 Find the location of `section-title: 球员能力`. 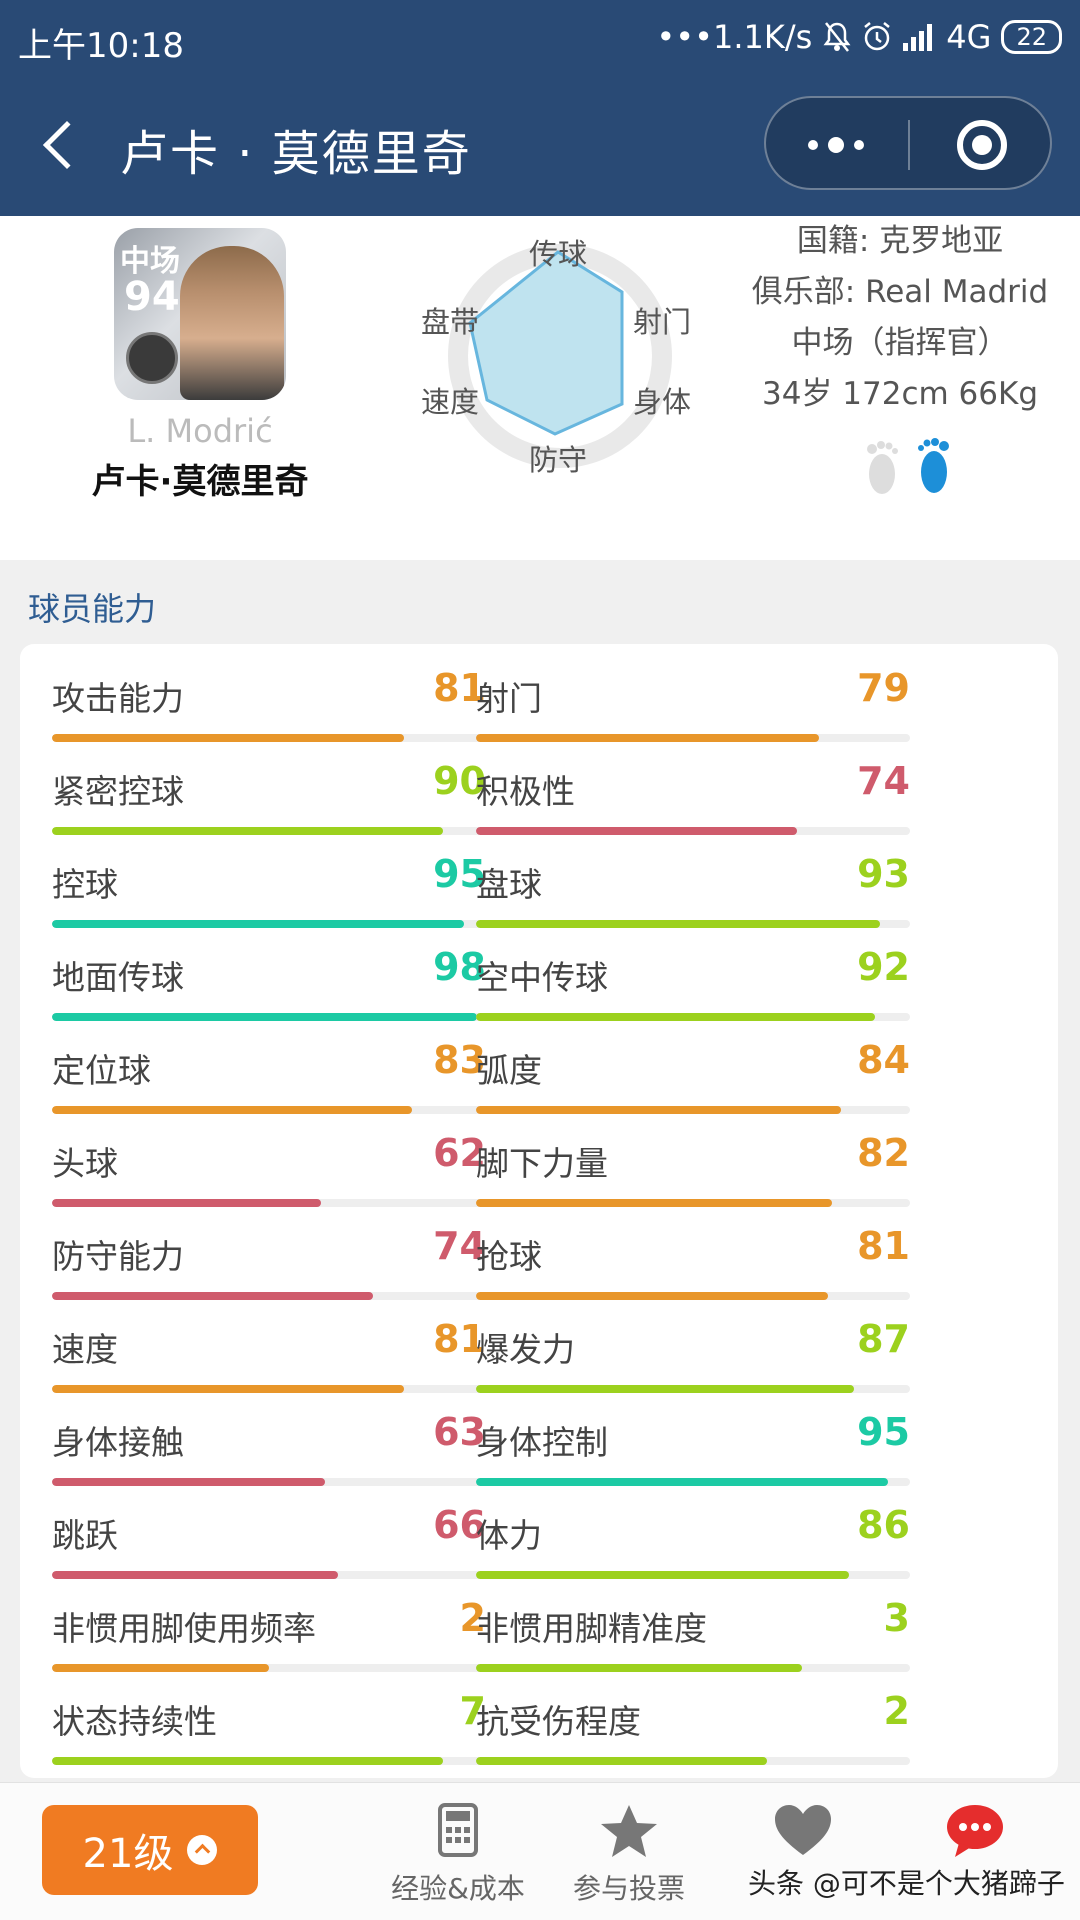

section-title: 球员能力 is located at coordinates (92, 609).